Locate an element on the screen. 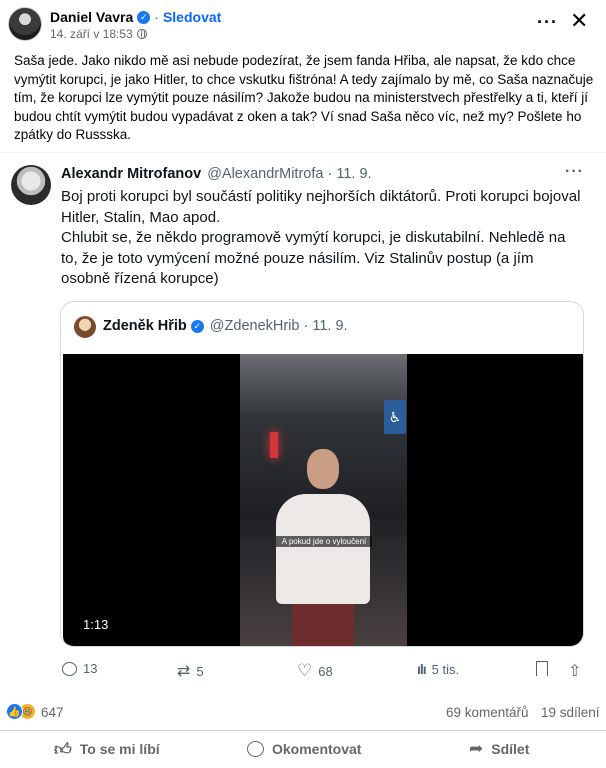 This screenshot has height=768, width=606. post-meta: 14. září v 18:53 is located at coordinates (98, 34).